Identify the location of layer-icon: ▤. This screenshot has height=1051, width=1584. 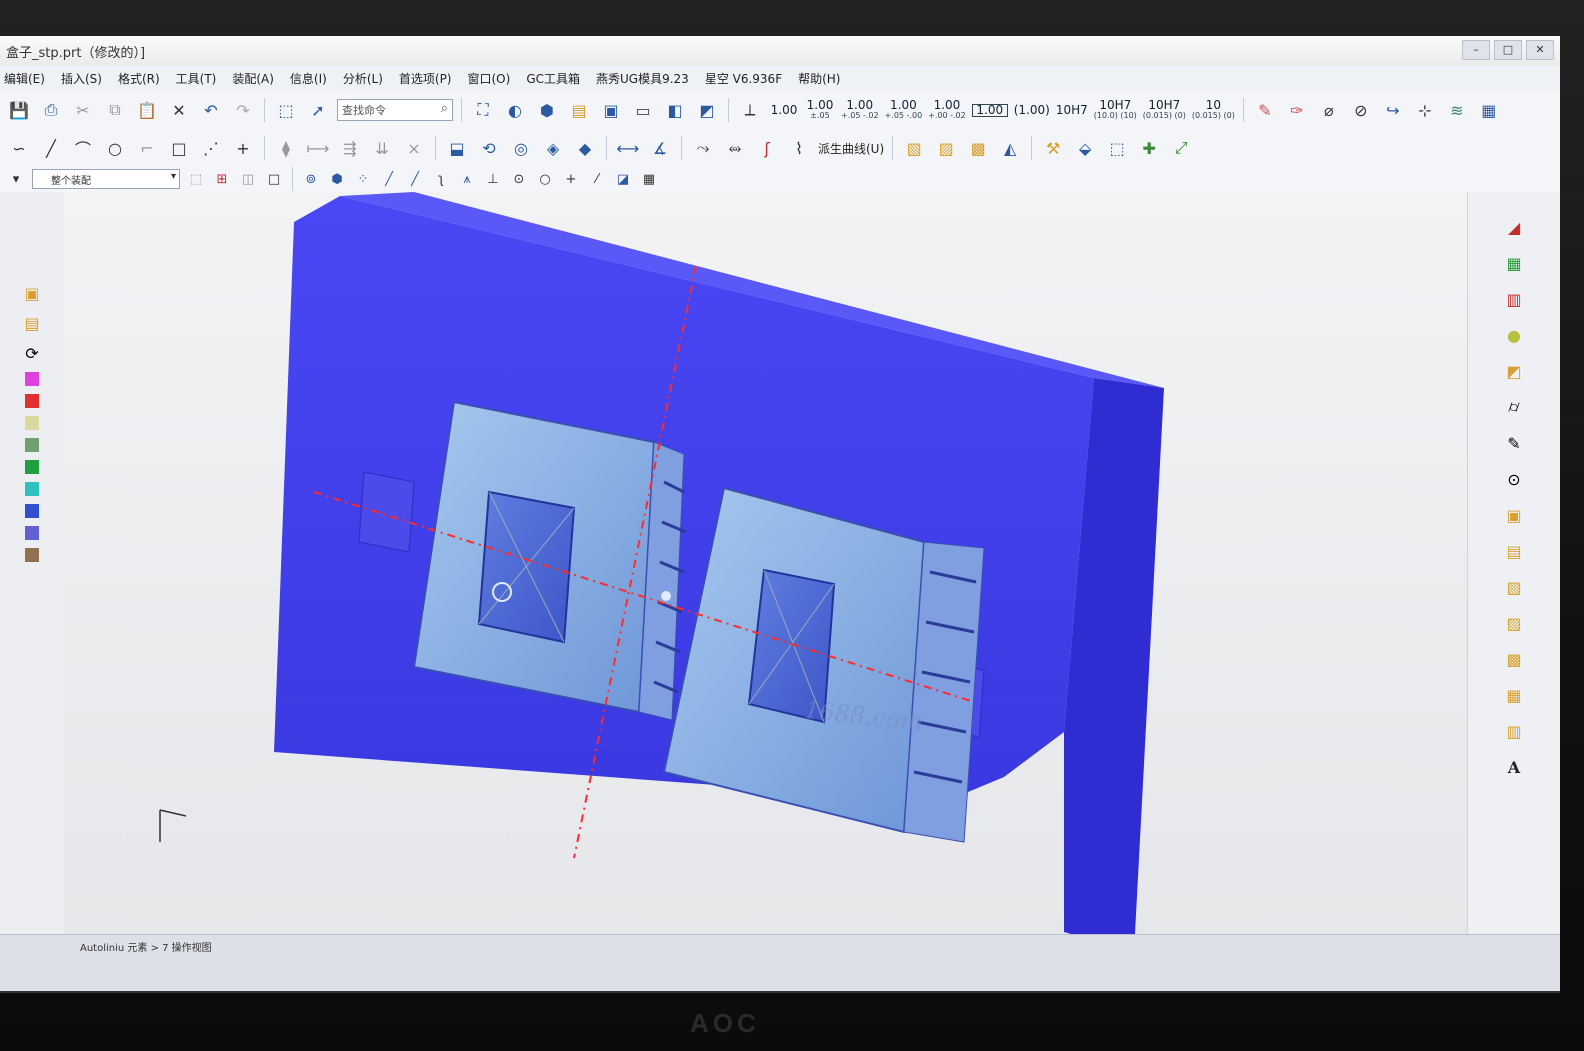
(579, 110).